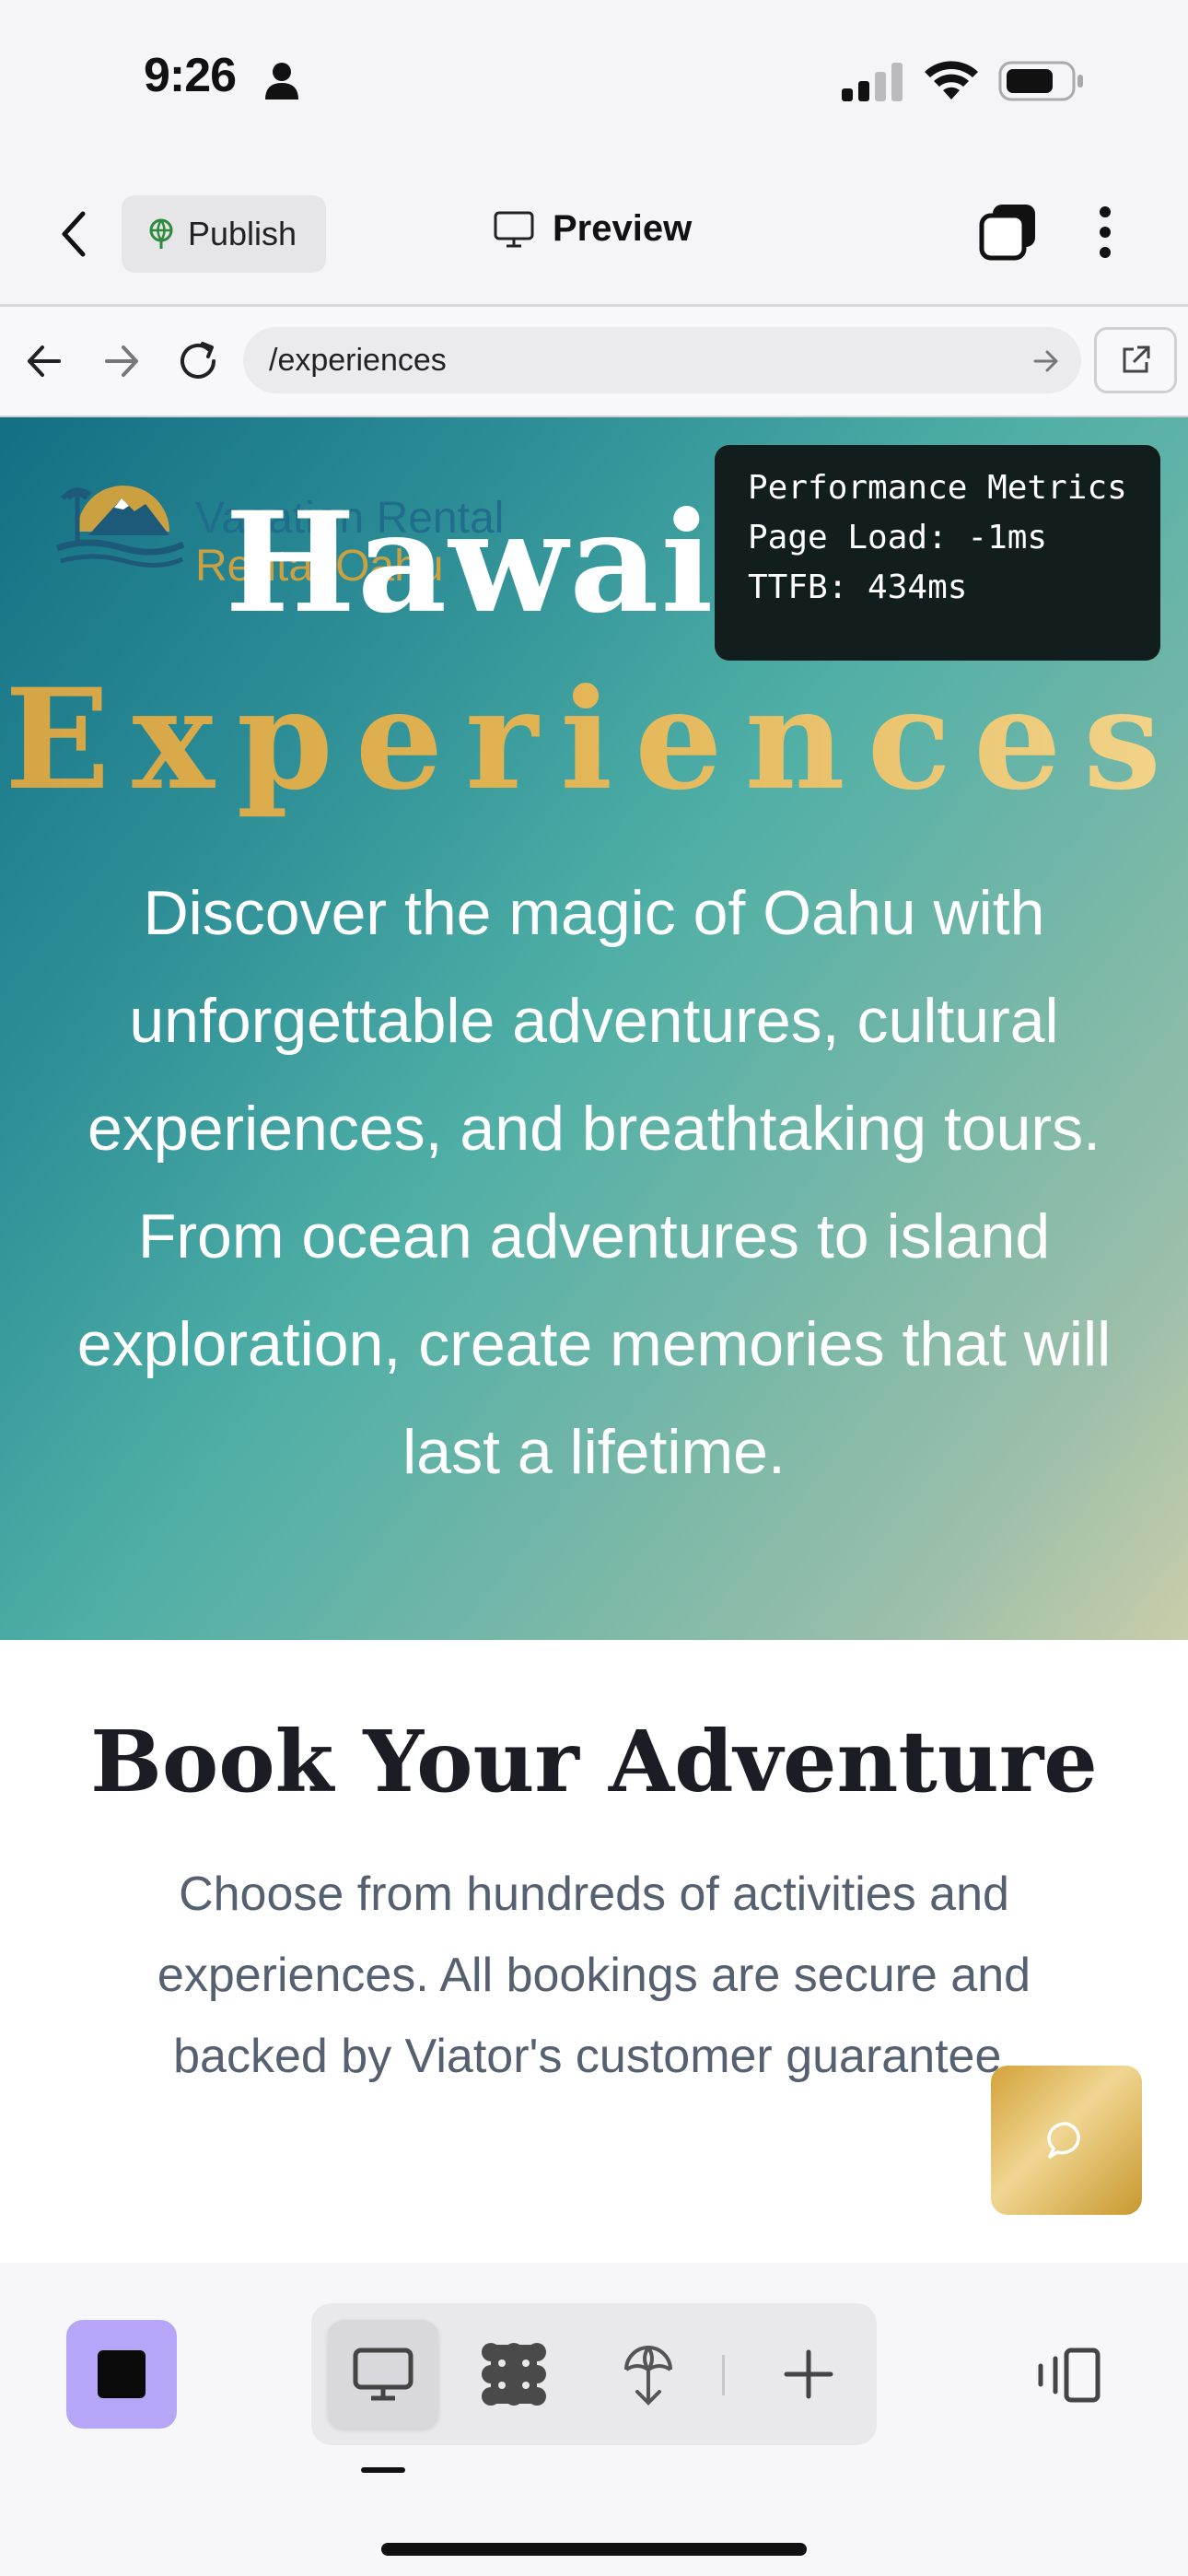 This screenshot has height=2576, width=1188. I want to click on reload-icon, so click(199, 361).